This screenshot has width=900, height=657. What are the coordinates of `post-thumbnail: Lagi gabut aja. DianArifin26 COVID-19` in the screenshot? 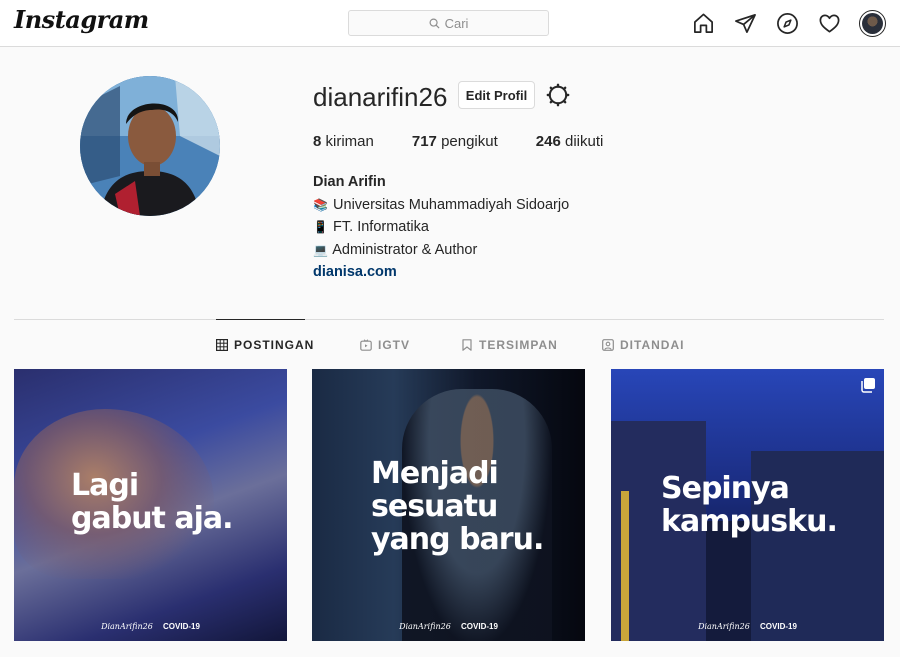 It's located at (150, 505).